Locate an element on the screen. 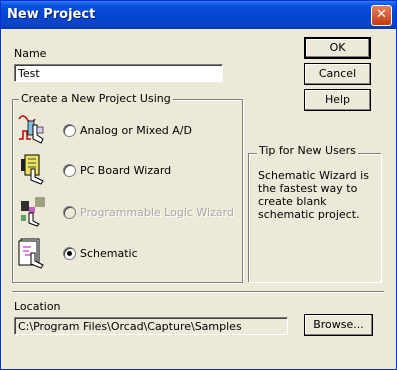  window-title: New Project is located at coordinates (51, 14).